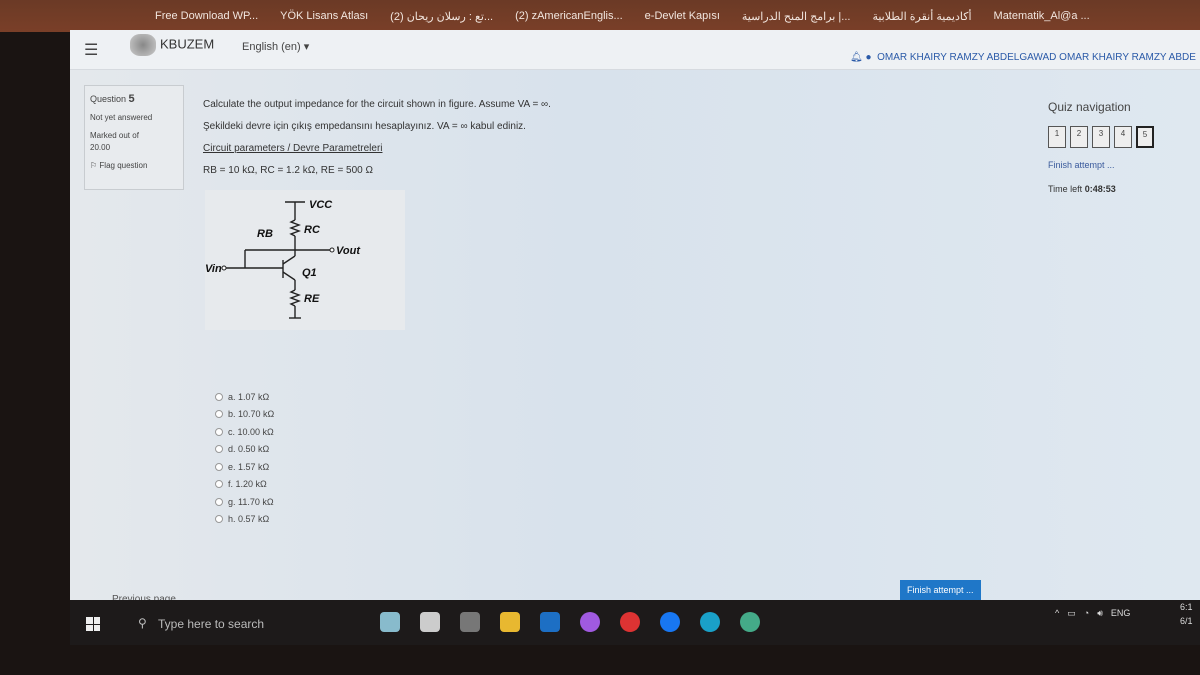 The height and width of the screenshot is (675, 1200). Describe the element at coordinates (309, 273) in the screenshot. I see `q1-label: Q1` at that location.